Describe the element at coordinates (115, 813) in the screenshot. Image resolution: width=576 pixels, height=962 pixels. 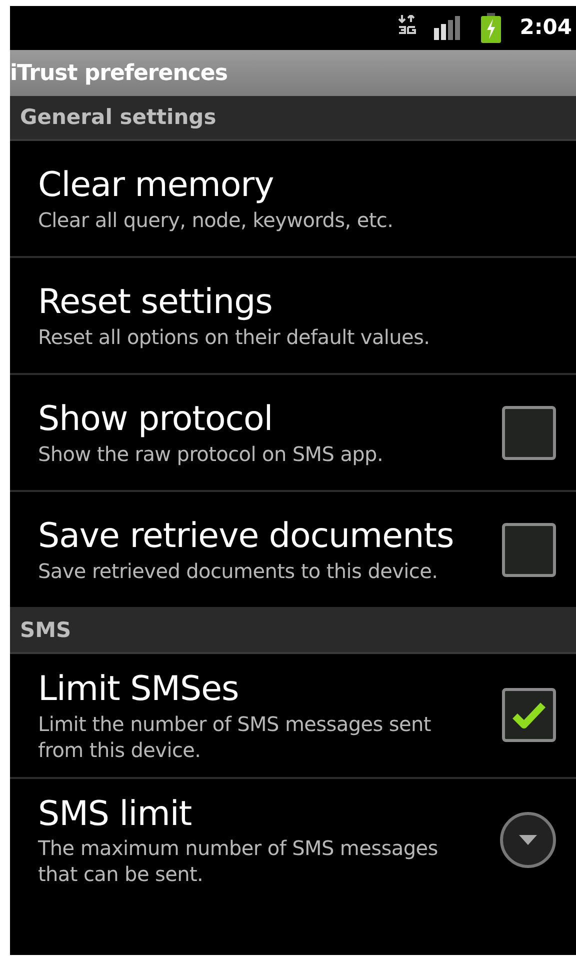
I see `preference-title: SMS limit` at that location.